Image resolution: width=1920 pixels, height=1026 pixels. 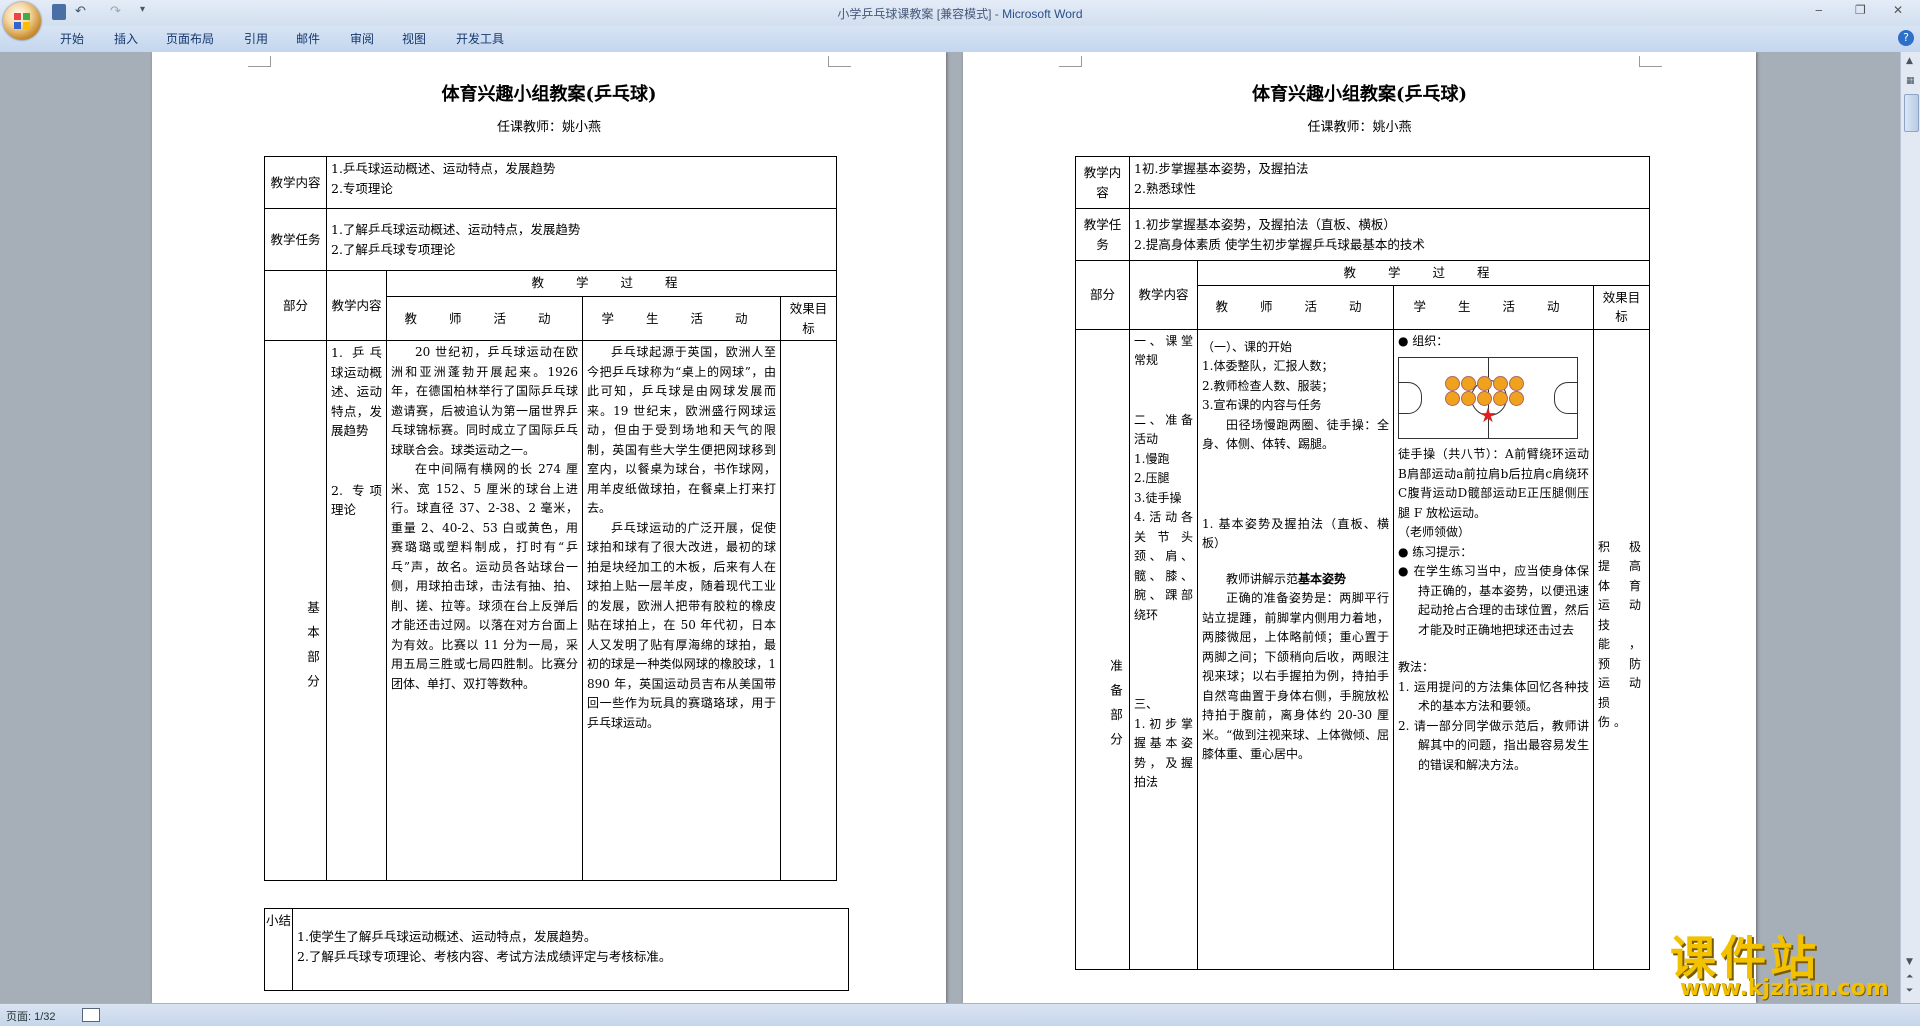 I want to click on margin-corner, so click(x=1070, y=61).